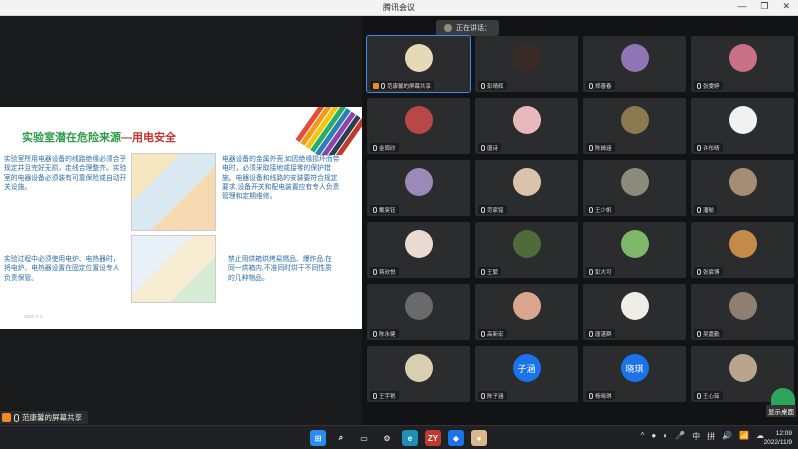 The width and height of the screenshot is (798, 449). Describe the element at coordinates (318, 438) in the screenshot. I see `windows-icon: ⊞` at that location.